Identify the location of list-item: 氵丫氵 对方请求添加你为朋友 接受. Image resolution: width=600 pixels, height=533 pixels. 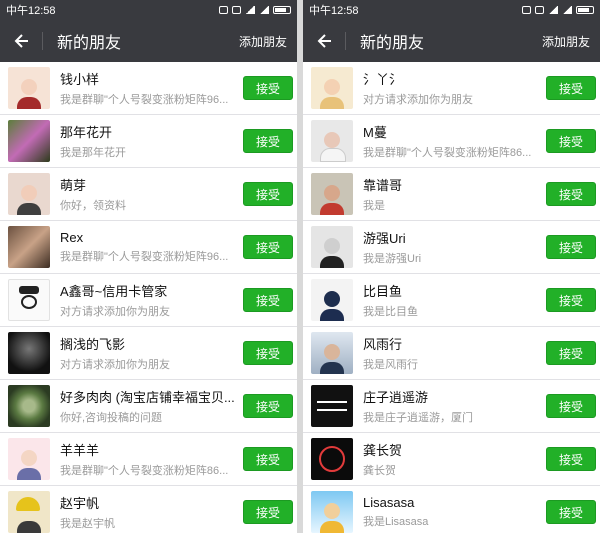
(451, 88).